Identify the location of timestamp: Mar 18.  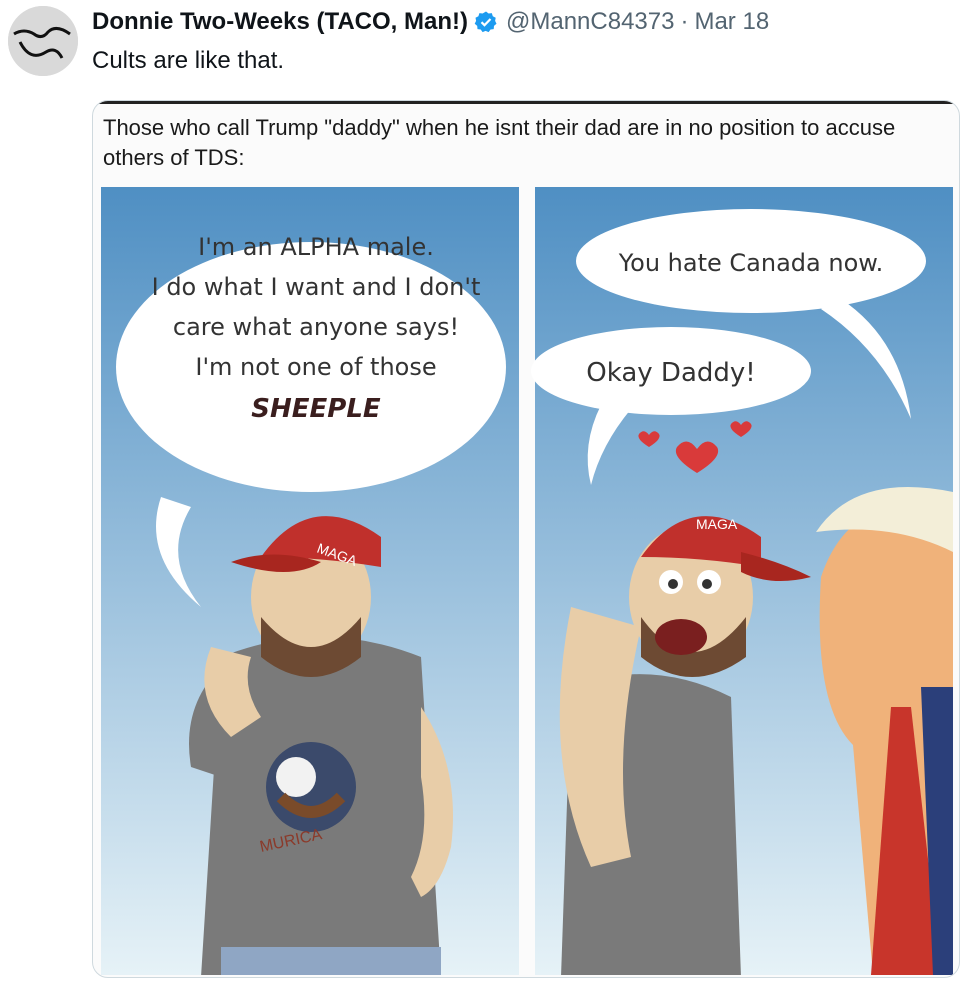
(731, 22).